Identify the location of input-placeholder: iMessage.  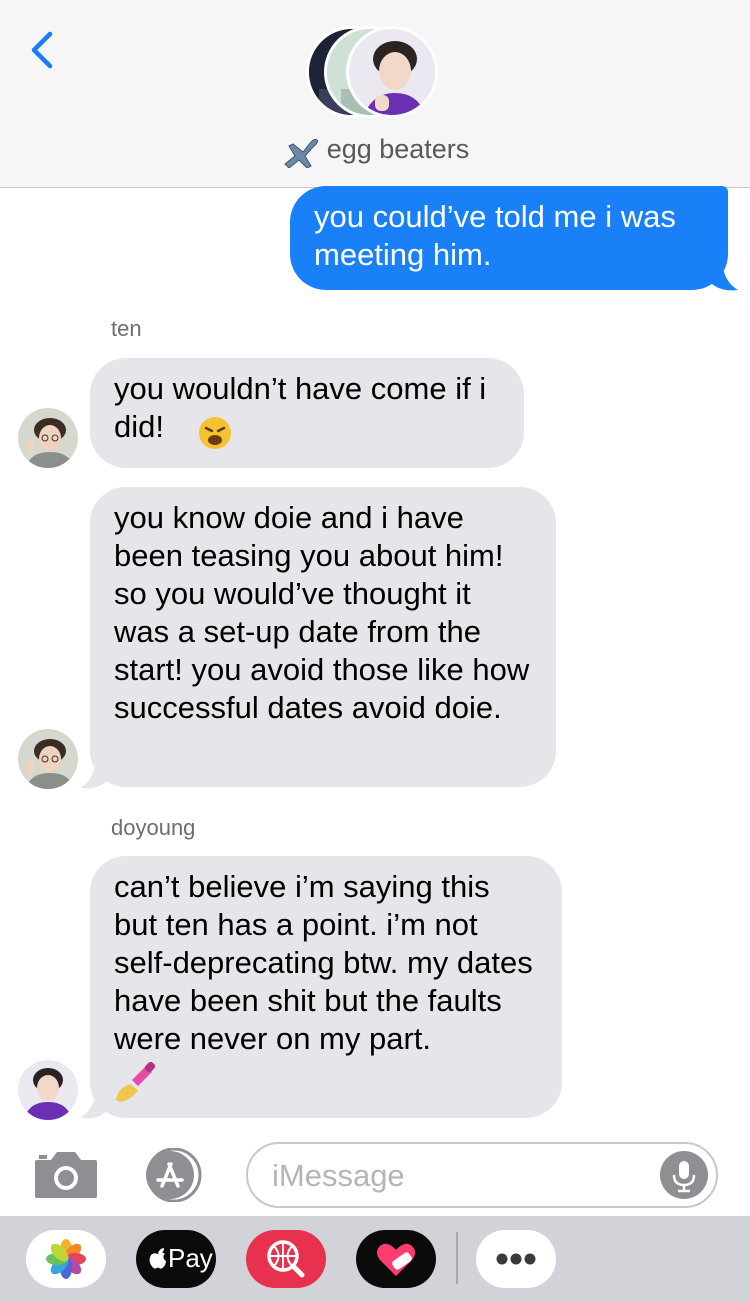
(338, 1175).